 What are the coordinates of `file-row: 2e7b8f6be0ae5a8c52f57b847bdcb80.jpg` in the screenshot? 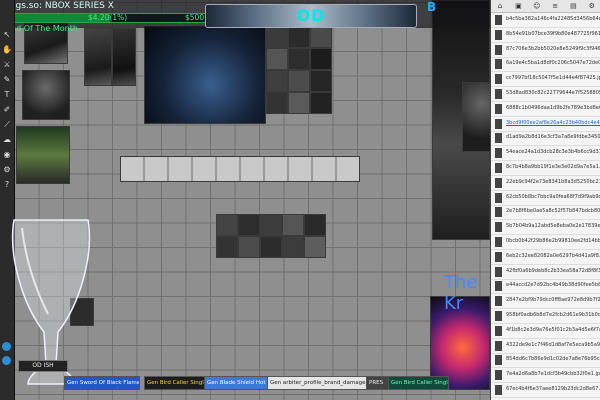 It's located at (545, 213).